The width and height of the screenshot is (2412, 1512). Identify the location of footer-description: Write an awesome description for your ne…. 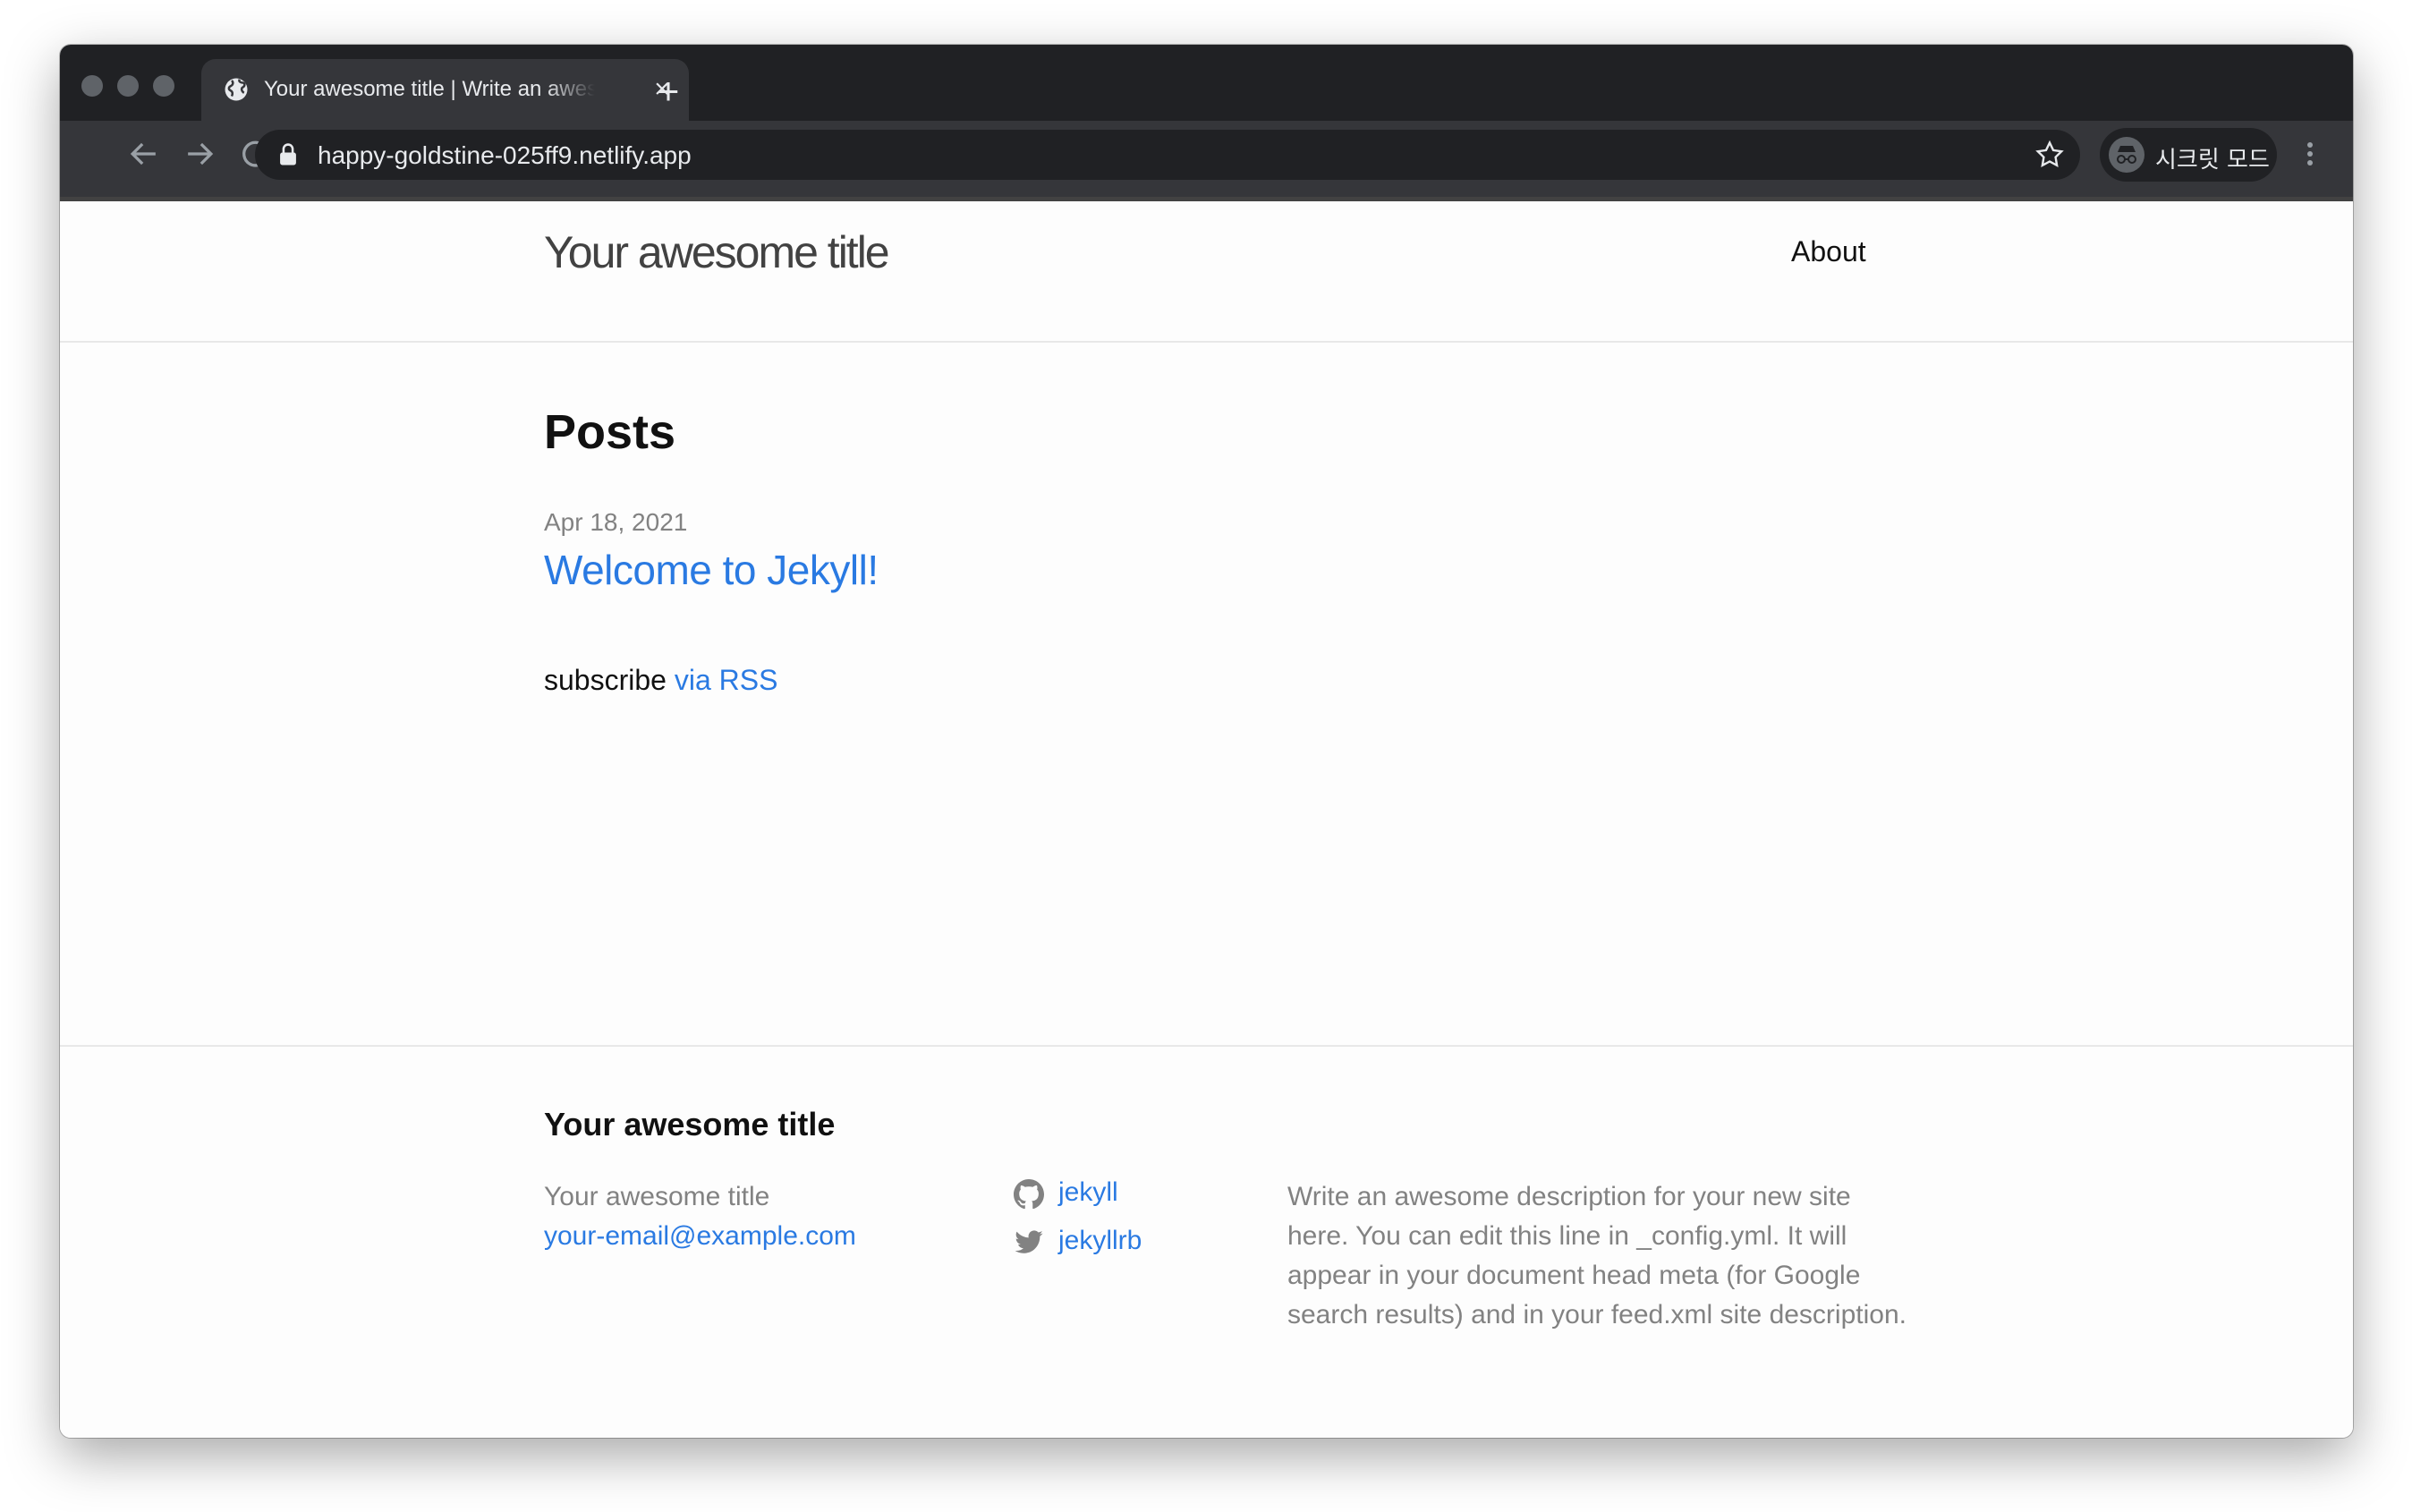
(1597, 1255).